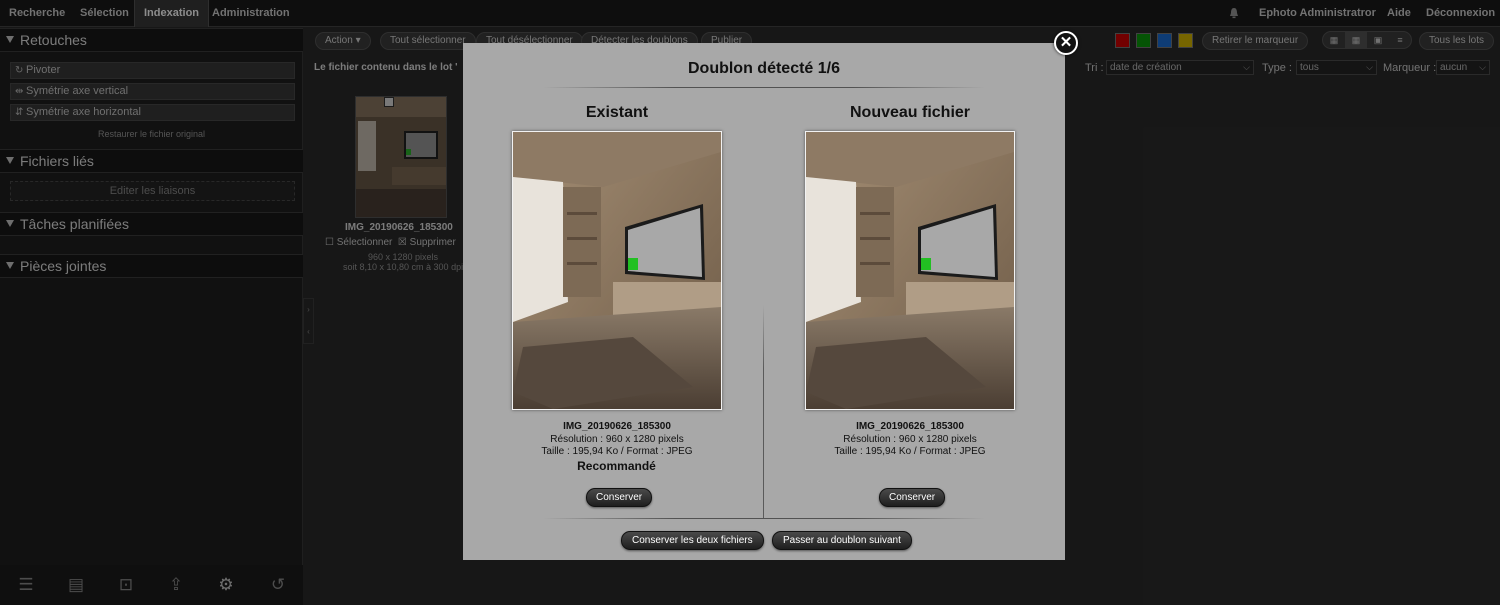 Image resolution: width=1500 pixels, height=605 pixels. I want to click on new-file-size: Taille : 195,94 Ko / Format : JPEG, so click(910, 451).